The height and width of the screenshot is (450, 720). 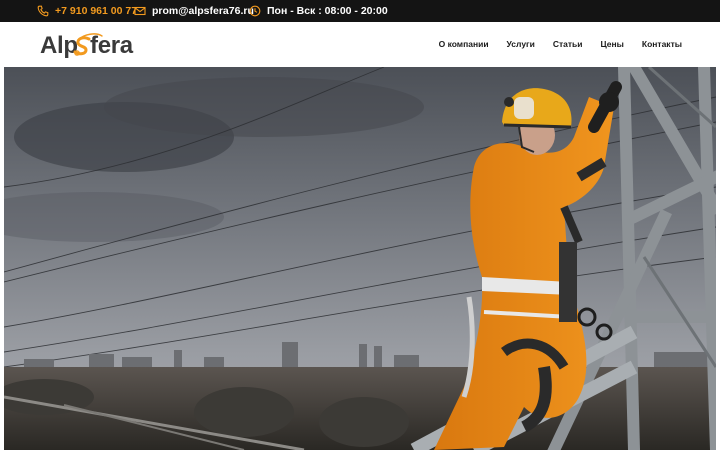 What do you see at coordinates (521, 44) in the screenshot?
I see `nav-item-services: Услуги` at bounding box center [521, 44].